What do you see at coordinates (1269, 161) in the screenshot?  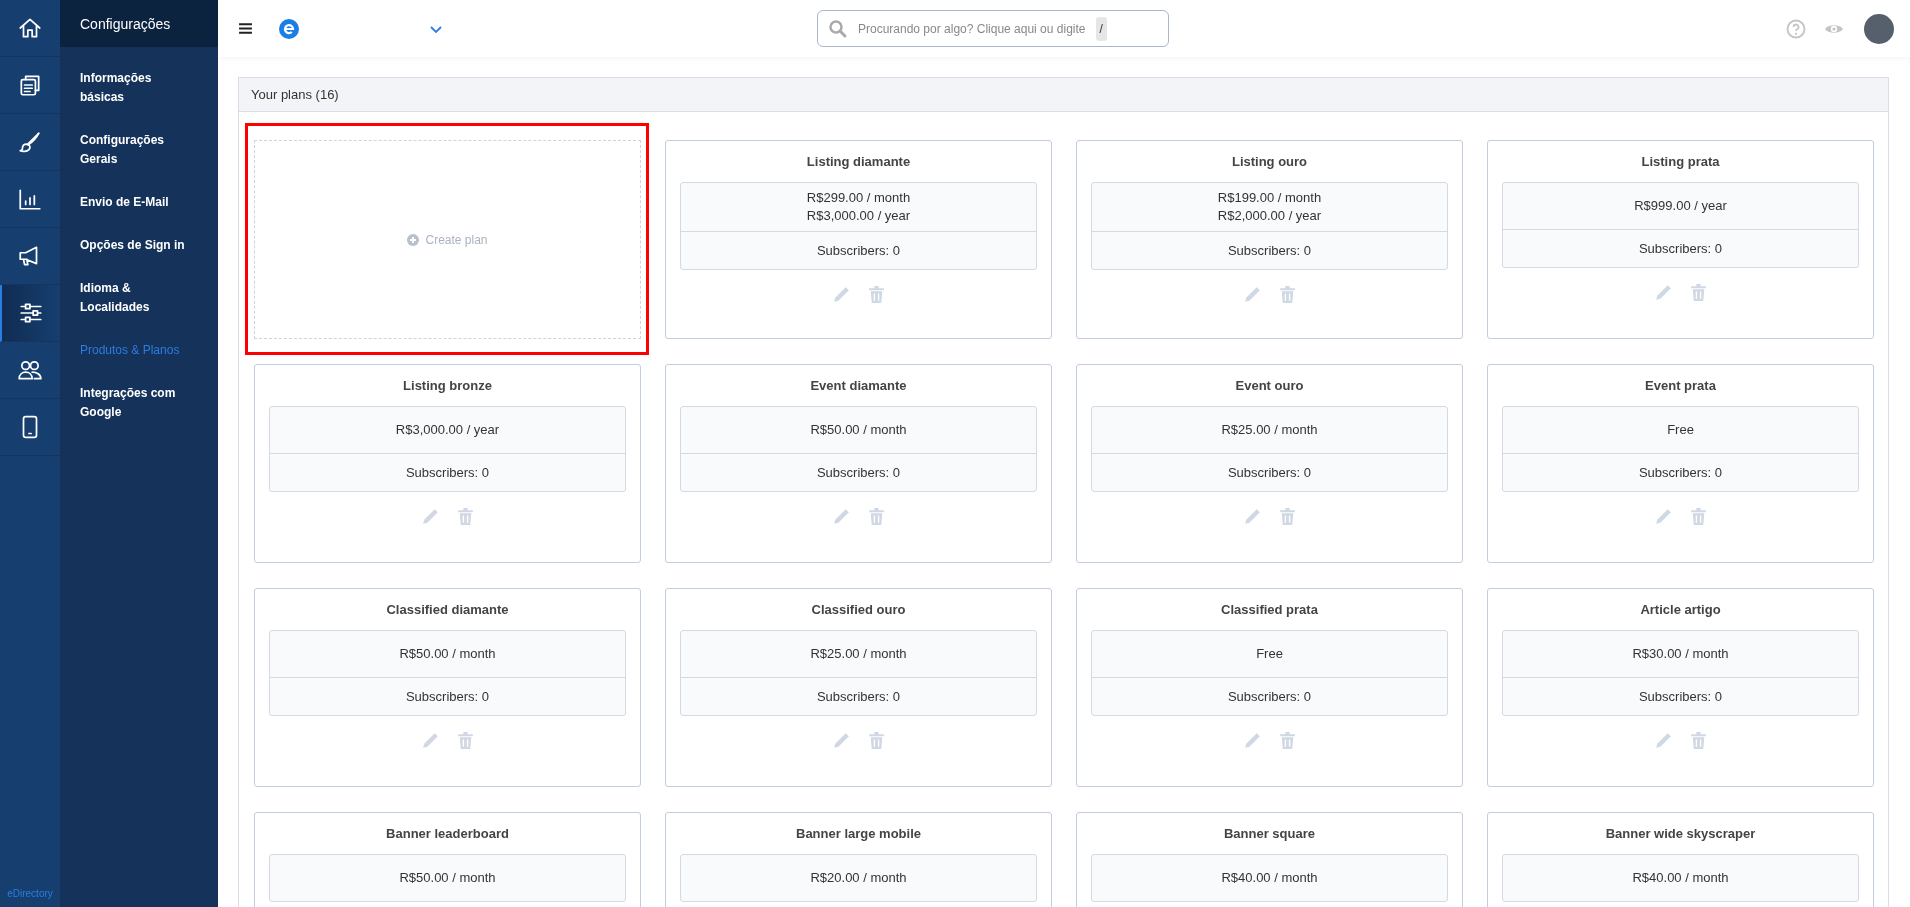 I see `plan-name: Listing ouro` at bounding box center [1269, 161].